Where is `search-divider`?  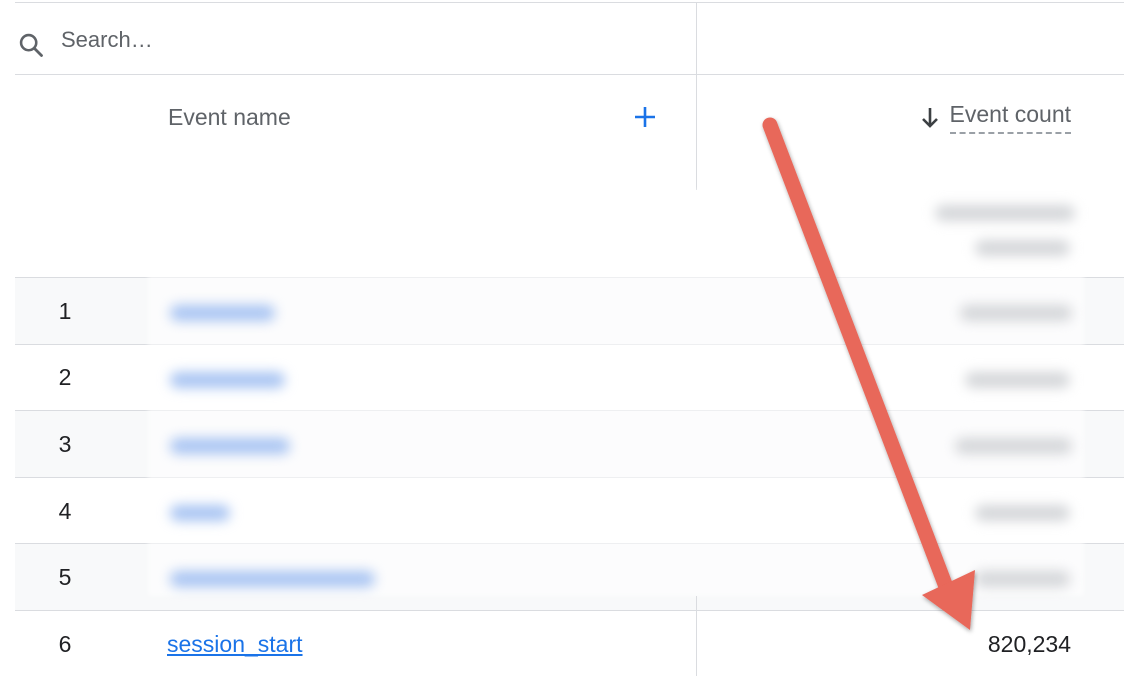 search-divider is located at coordinates (569, 74).